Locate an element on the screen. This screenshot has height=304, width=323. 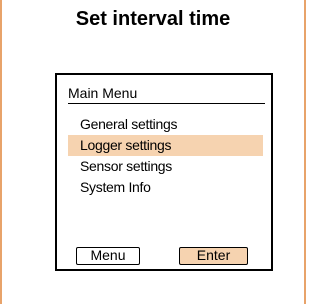
menu-item-general-settings: General settings is located at coordinates (165, 124).